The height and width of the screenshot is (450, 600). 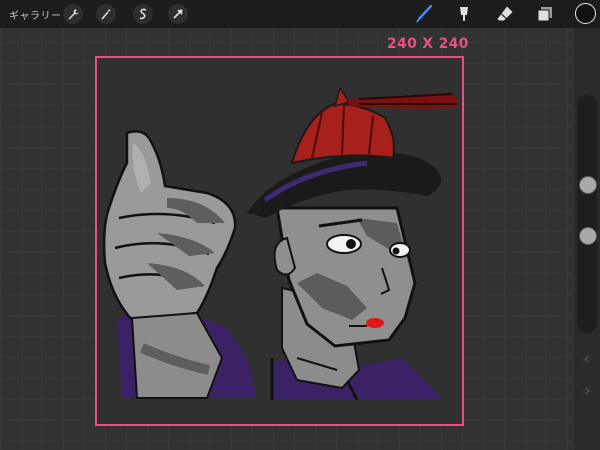 What do you see at coordinates (428, 44) in the screenshot?
I see `canvas-size-label: 240 X 240` at bounding box center [428, 44].